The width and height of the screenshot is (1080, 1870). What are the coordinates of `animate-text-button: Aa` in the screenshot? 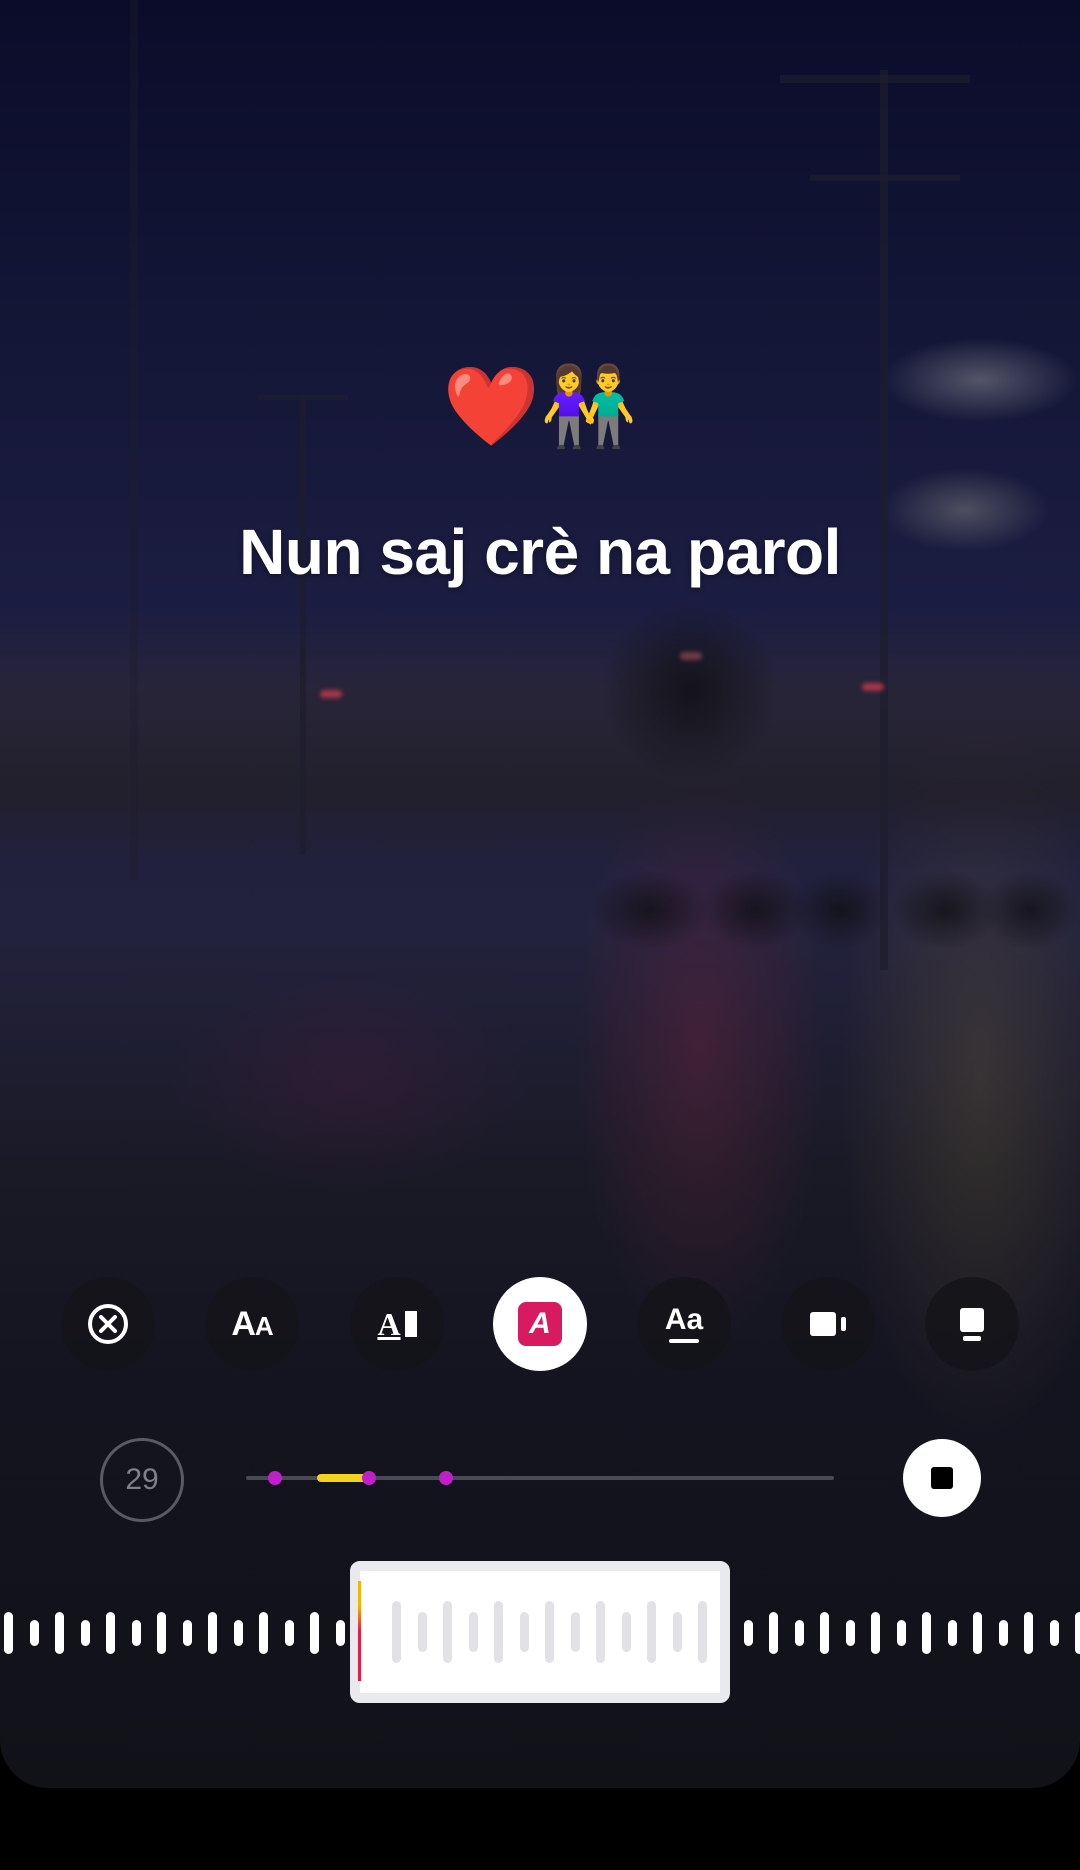 It's located at (684, 1324).